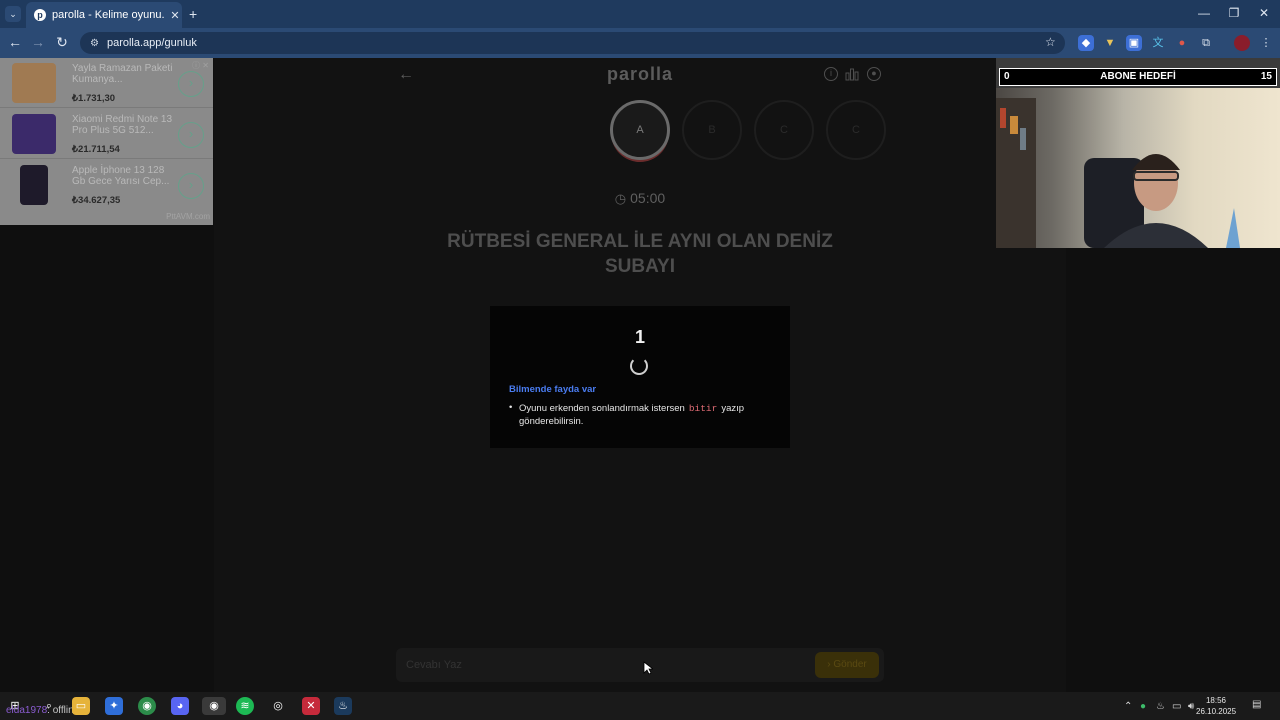 Image resolution: width=1280 pixels, height=720 pixels. I want to click on webcam-feed, so click(1138, 168).